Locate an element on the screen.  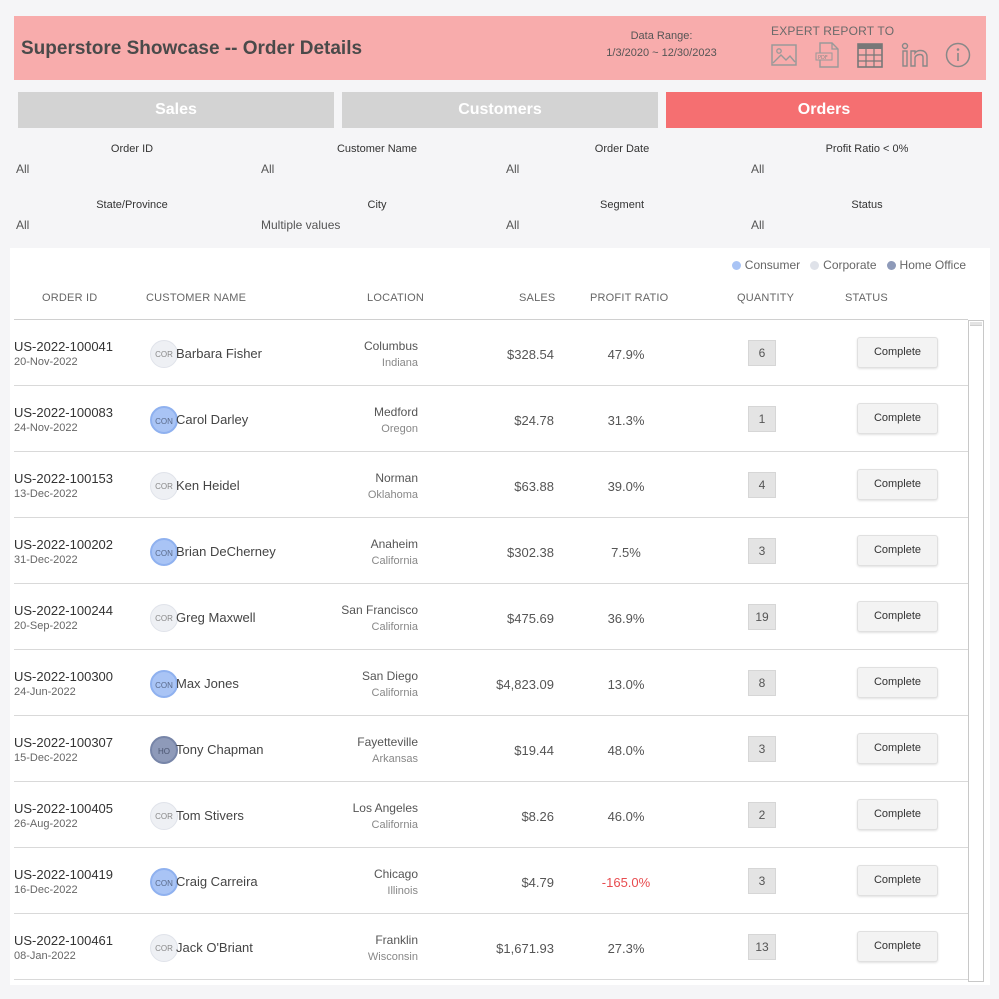
filter-profit-ratio: All is located at coordinates (757, 169).